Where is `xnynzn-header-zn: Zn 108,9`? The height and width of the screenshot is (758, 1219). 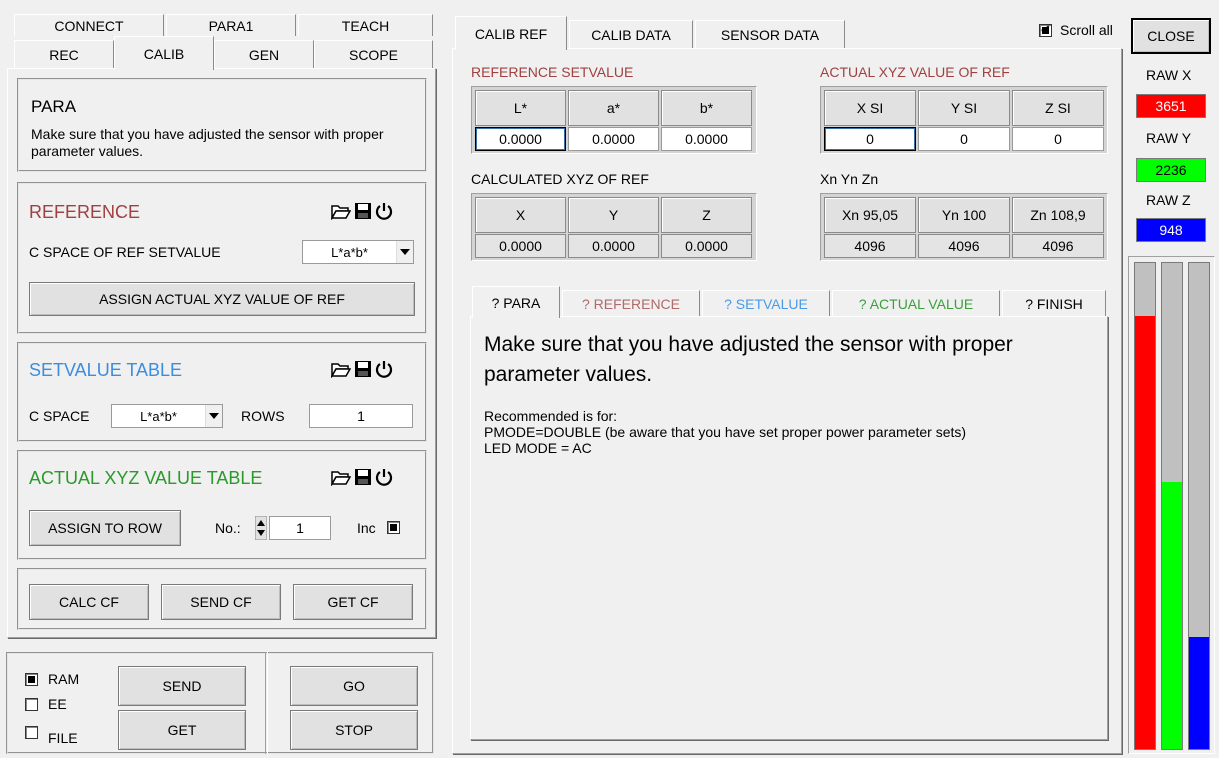 xnynzn-header-zn: Zn 108,9 is located at coordinates (1058, 215).